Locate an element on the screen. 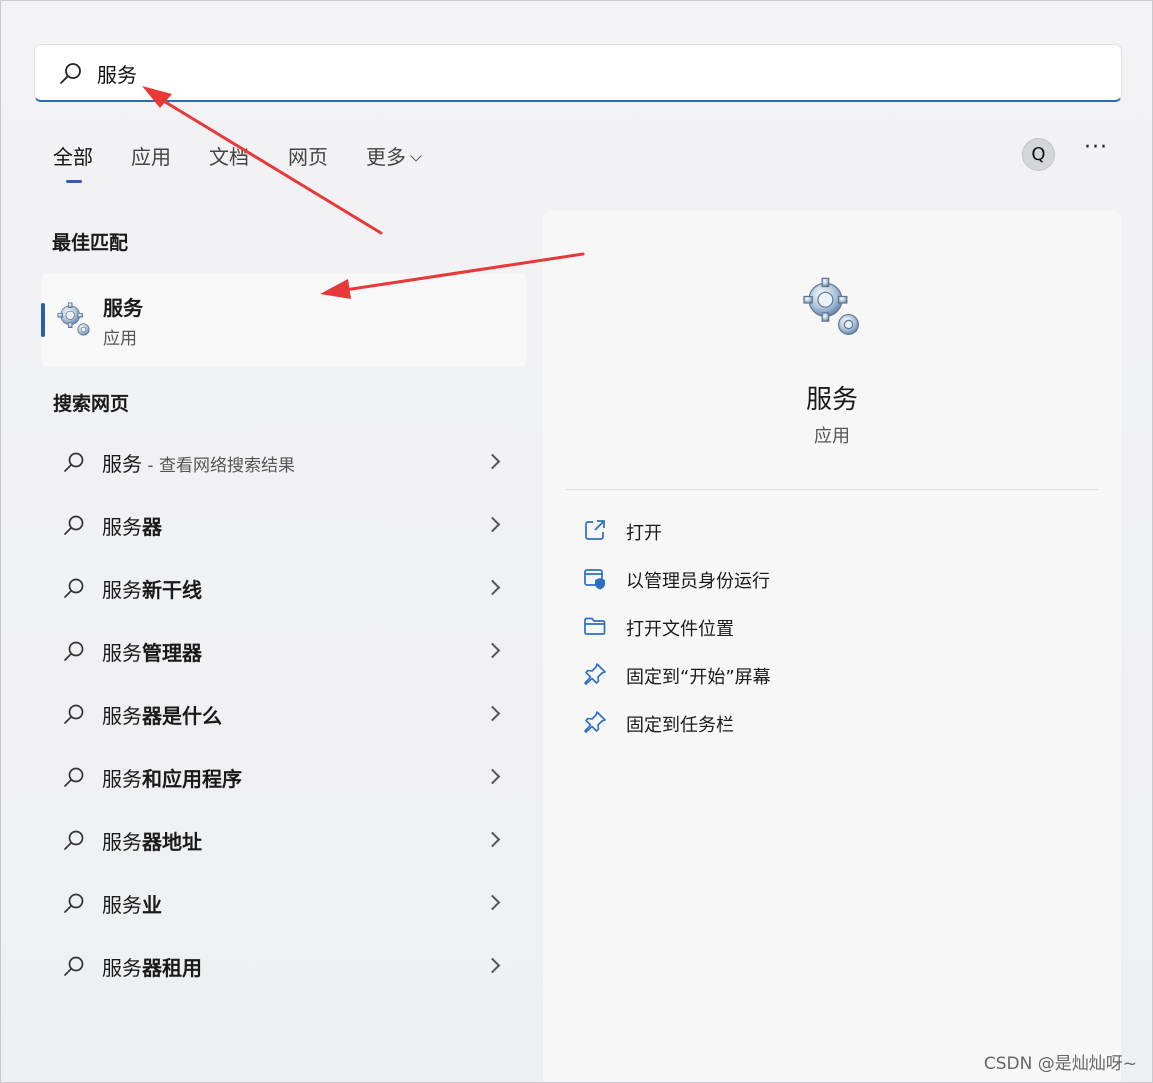  action-label: 打开文件位置 is located at coordinates (680, 629).